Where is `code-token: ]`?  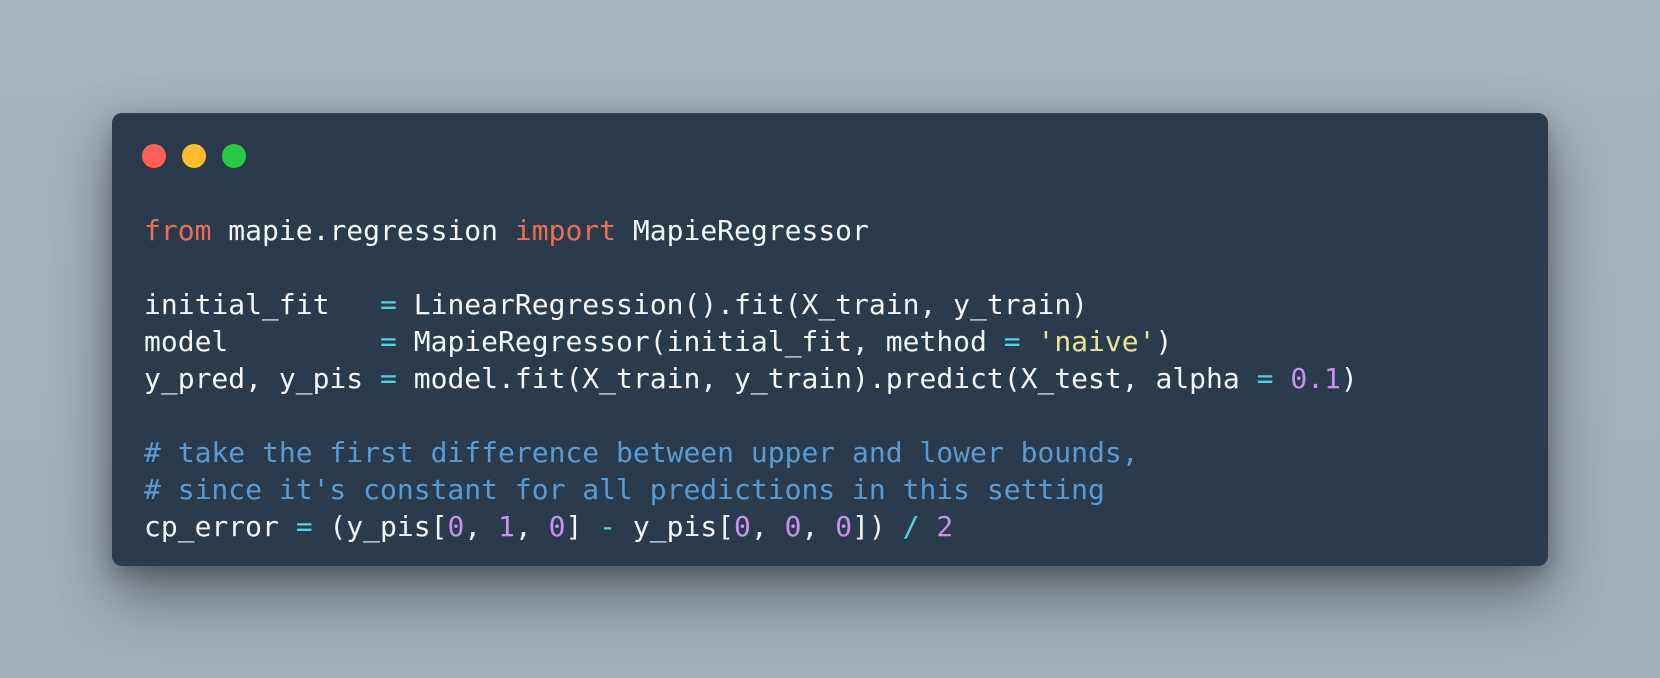
code-token: ] is located at coordinates (582, 526).